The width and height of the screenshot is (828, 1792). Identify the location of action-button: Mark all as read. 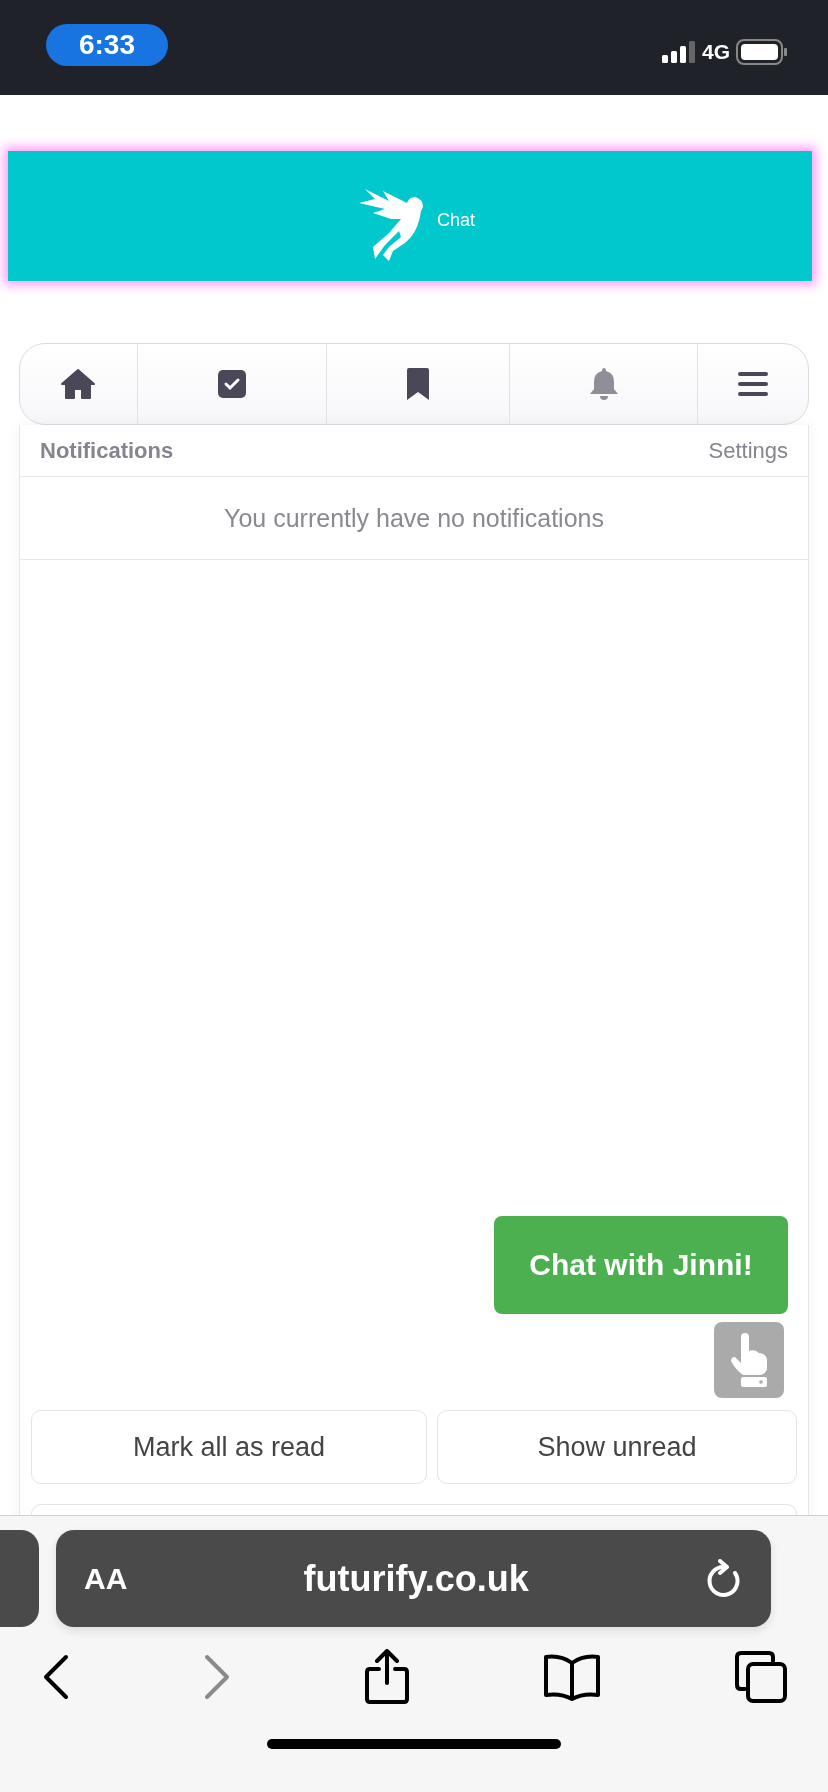
(229, 1447).